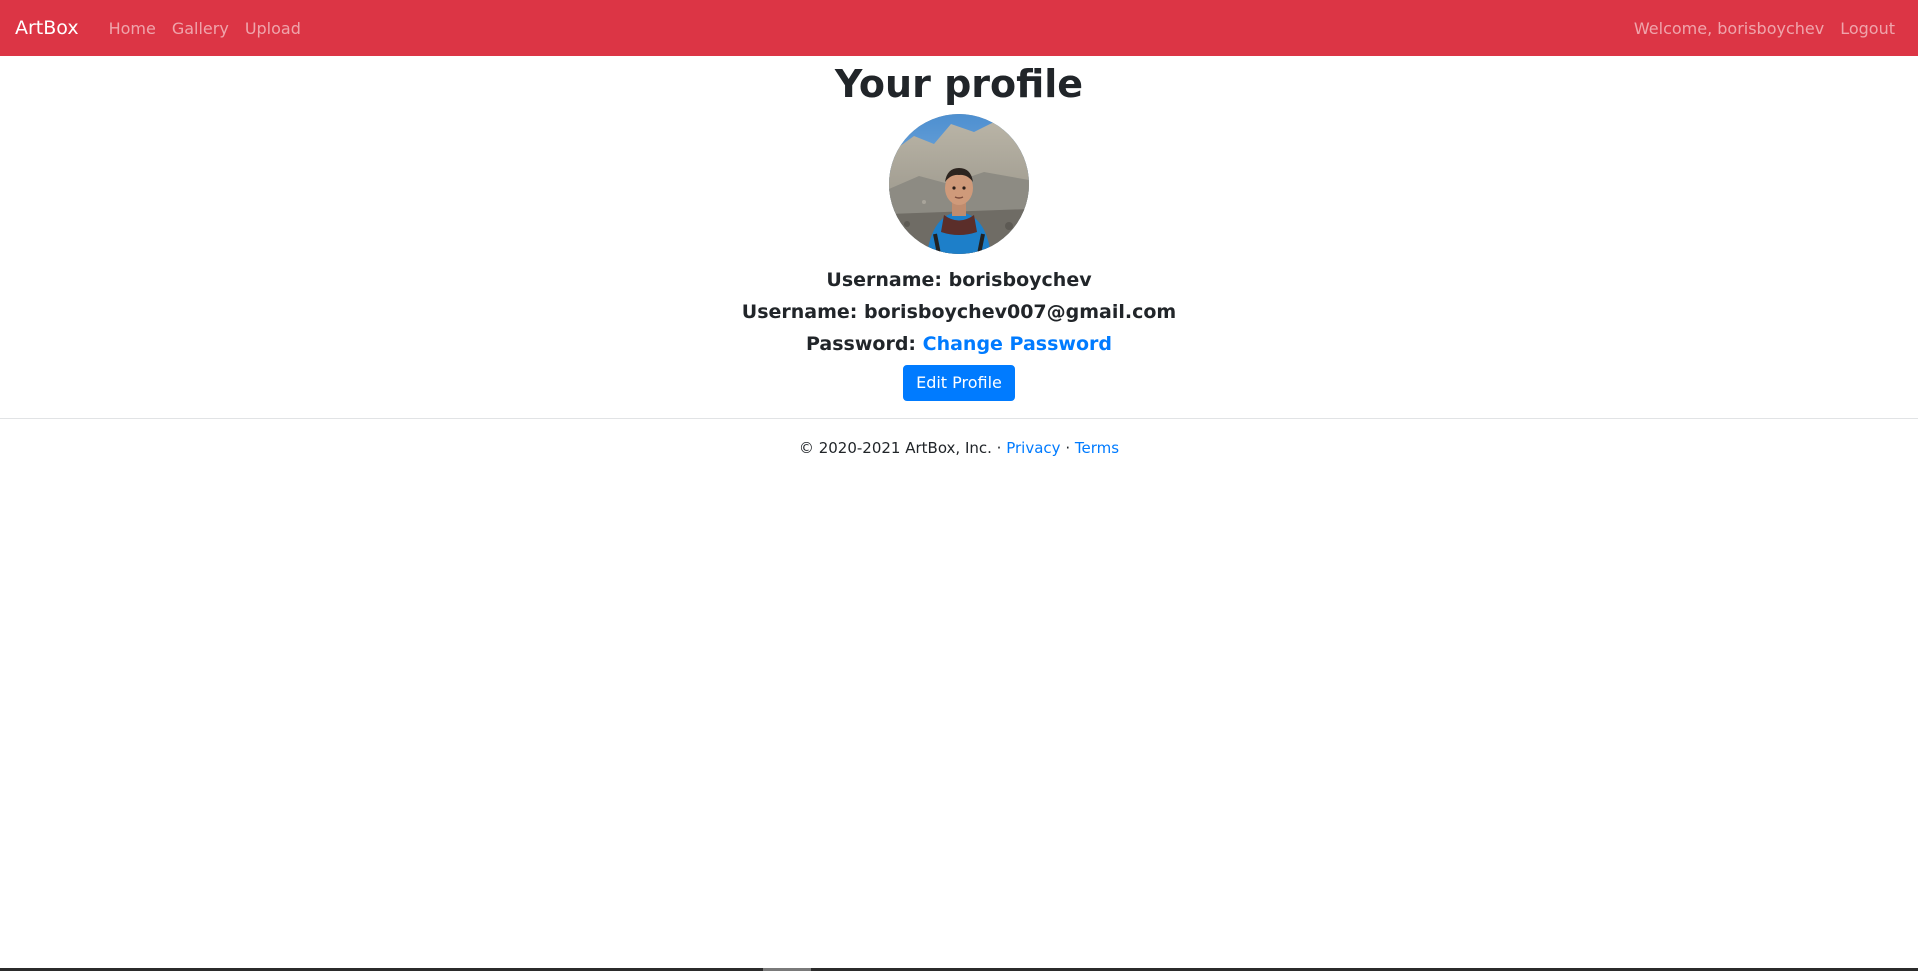 The height and width of the screenshot is (971, 1918). What do you see at coordinates (1867, 28) in the screenshot?
I see `logout-link: Logout` at bounding box center [1867, 28].